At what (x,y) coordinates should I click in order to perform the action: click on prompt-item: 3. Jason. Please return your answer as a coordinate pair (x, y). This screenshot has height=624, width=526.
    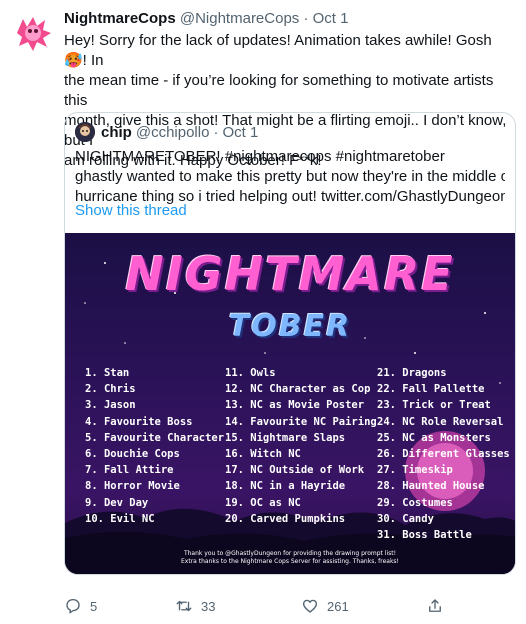
    Looking at the image, I should click on (110, 405).